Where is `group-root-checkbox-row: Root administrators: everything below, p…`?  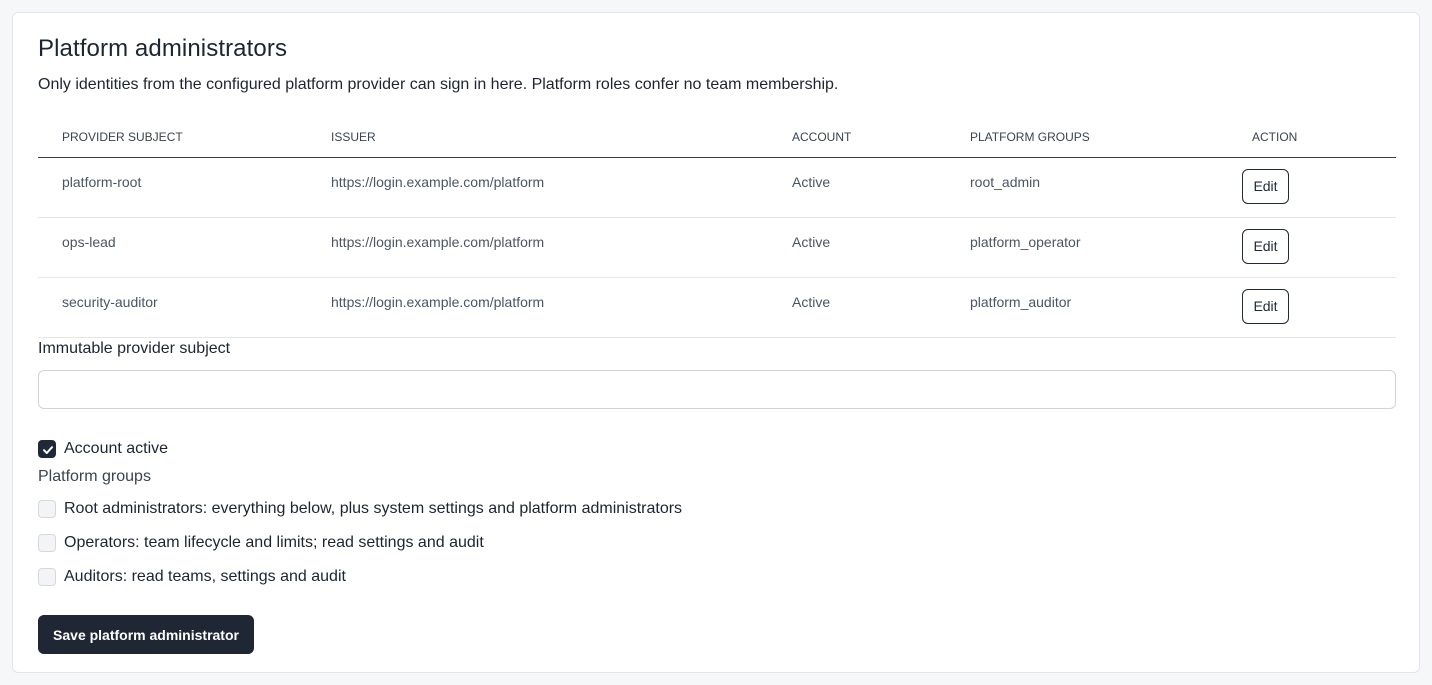
group-root-checkbox-row: Root administrators: everything below, p… is located at coordinates (360, 509).